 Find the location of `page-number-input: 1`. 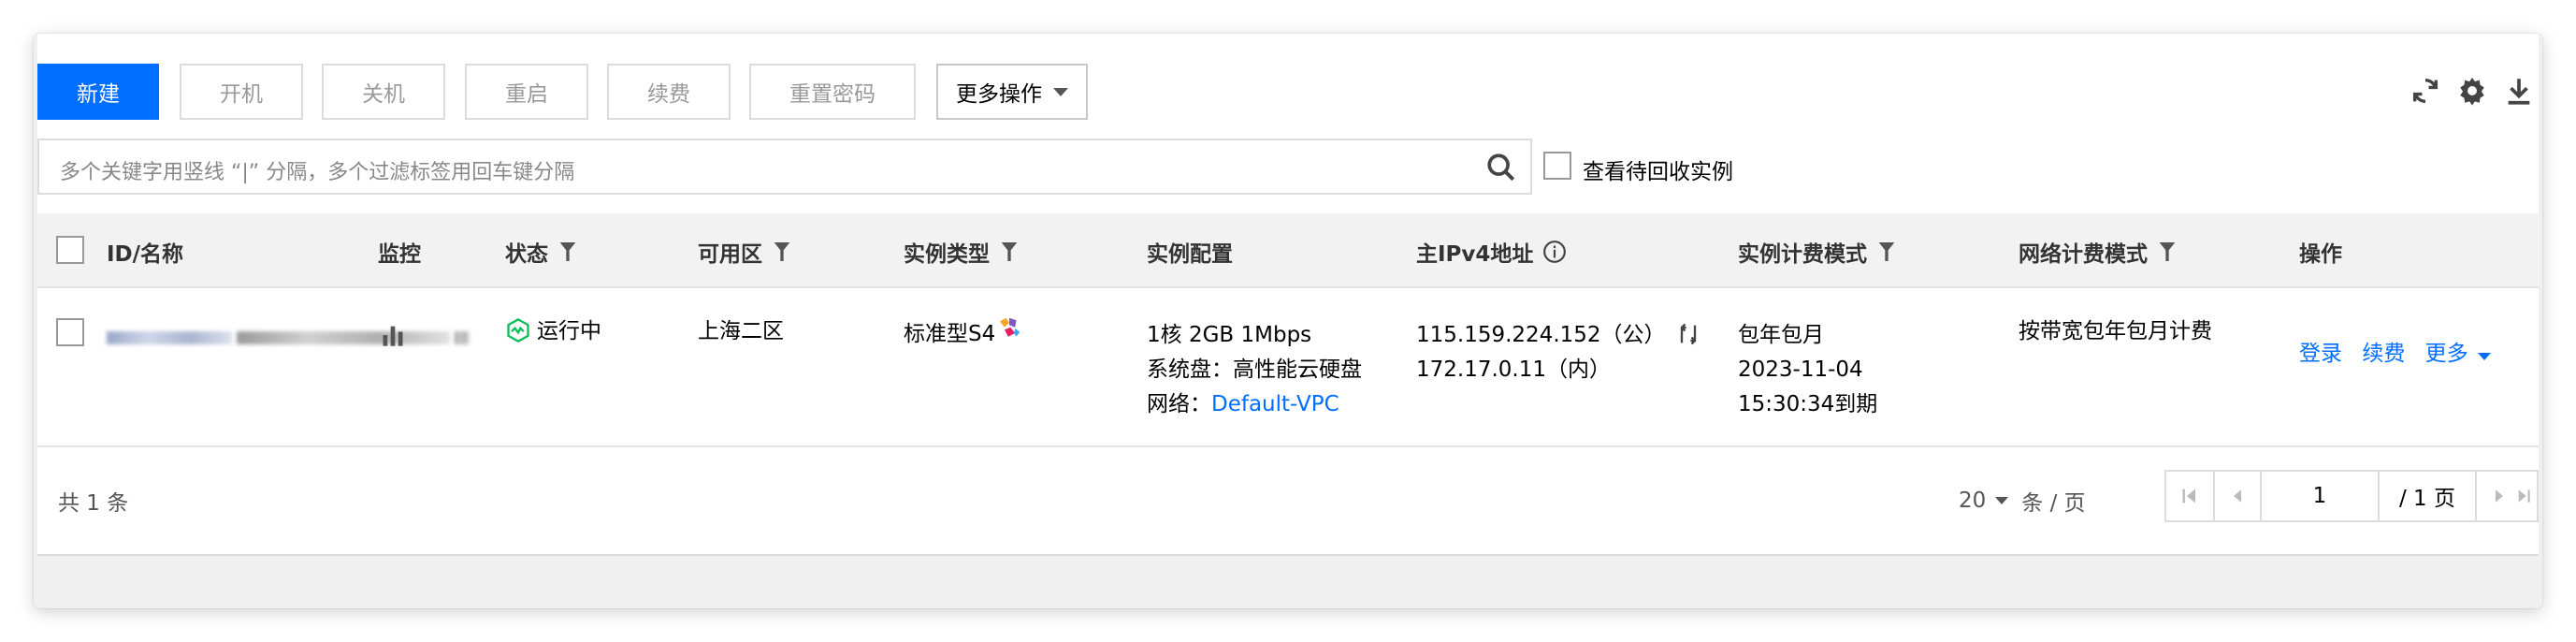

page-number-input: 1 is located at coordinates (2320, 496).